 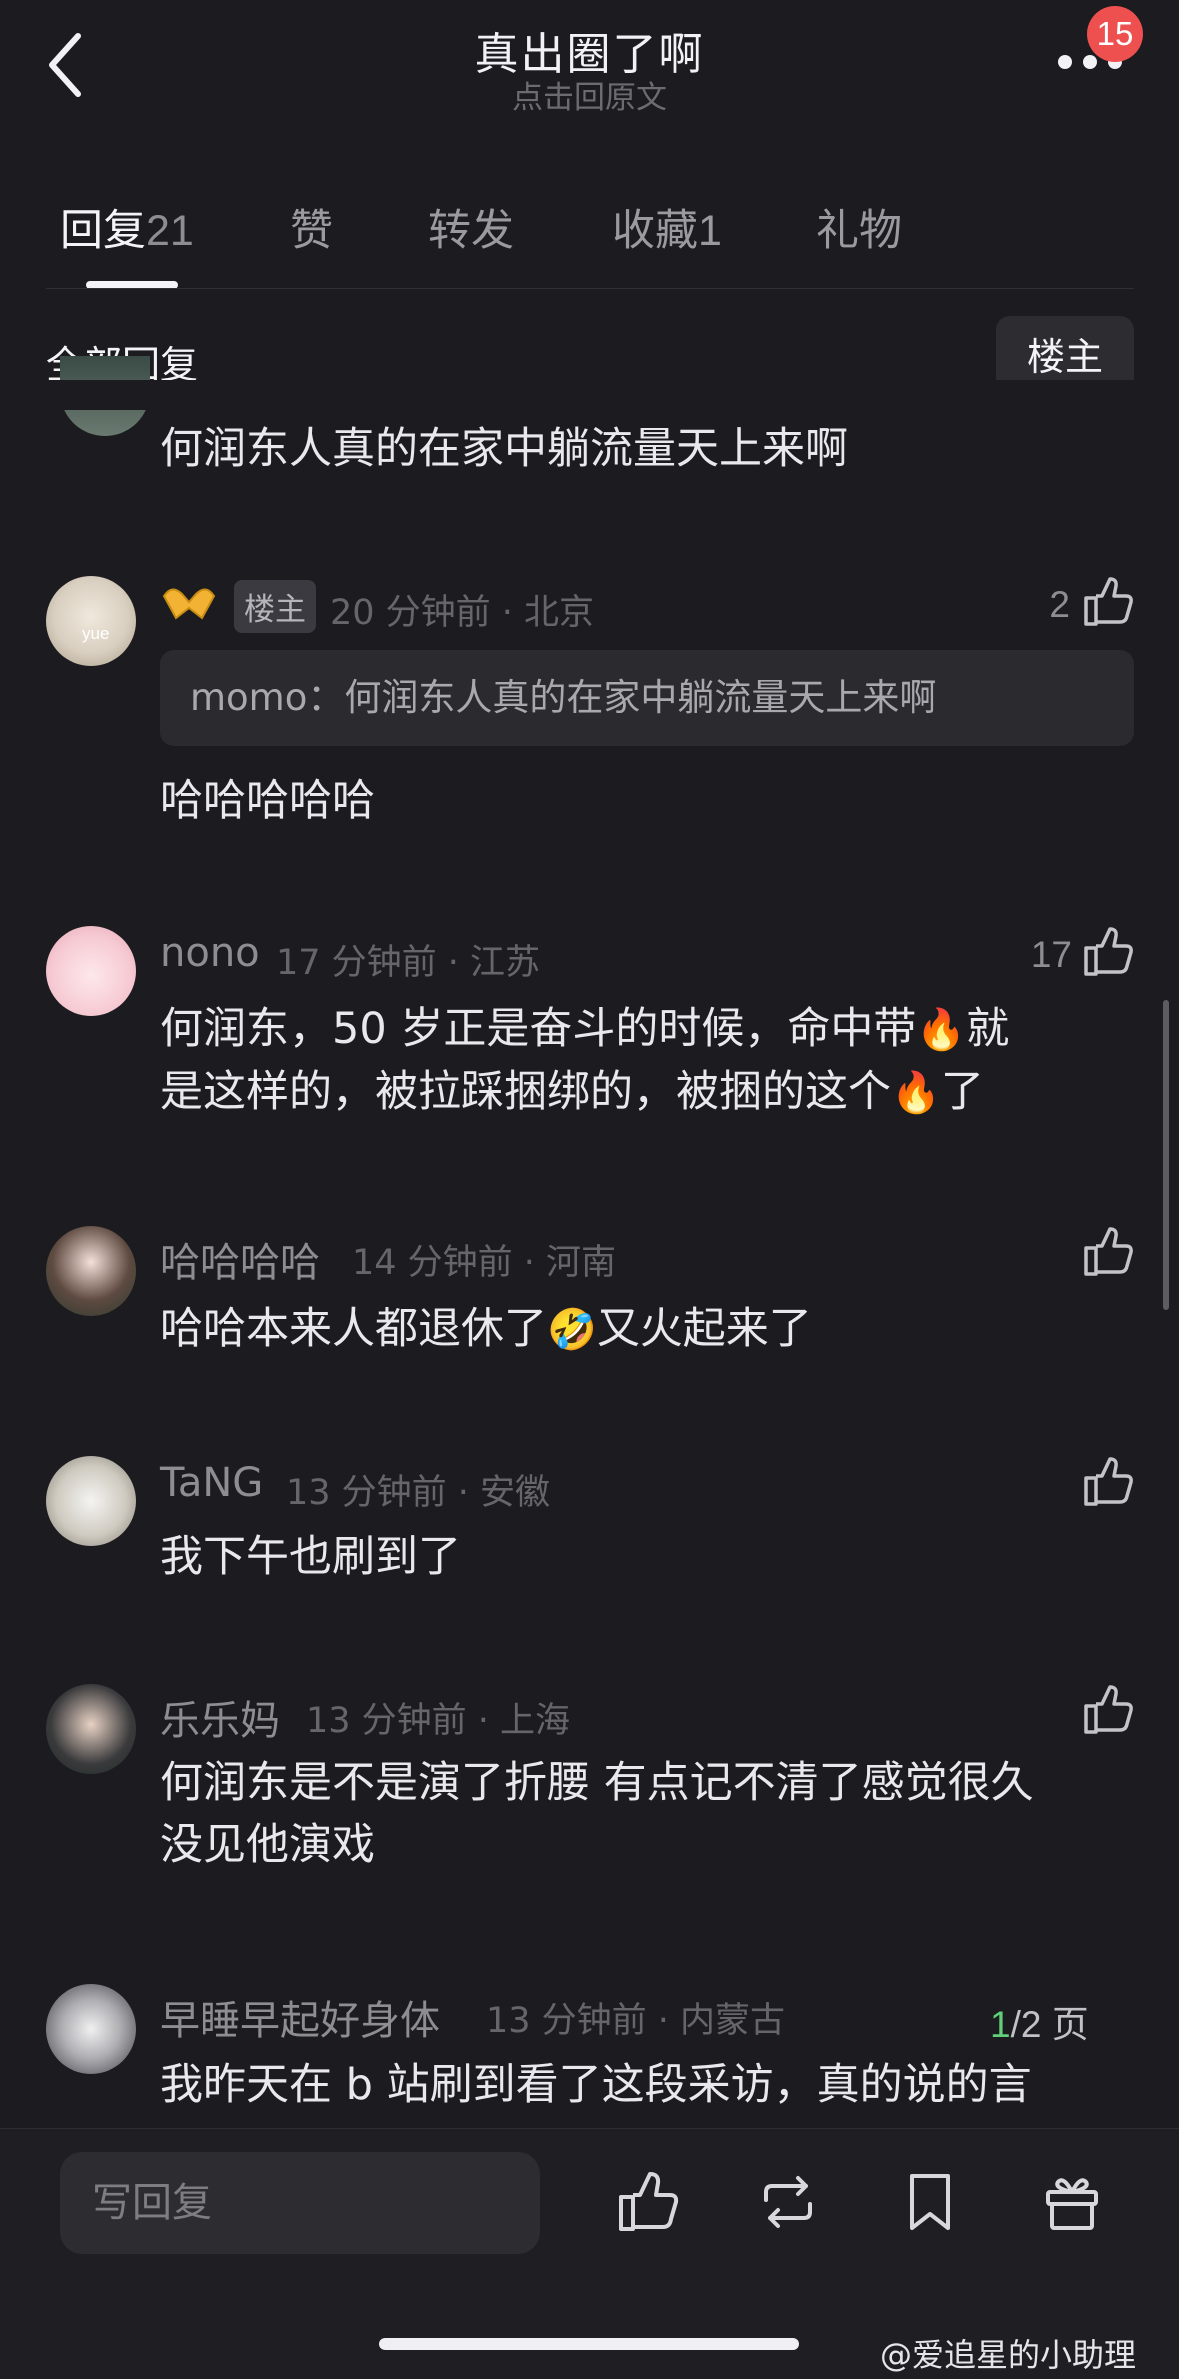 What do you see at coordinates (220, 1717) in the screenshot?
I see `username: 乐乐妈` at bounding box center [220, 1717].